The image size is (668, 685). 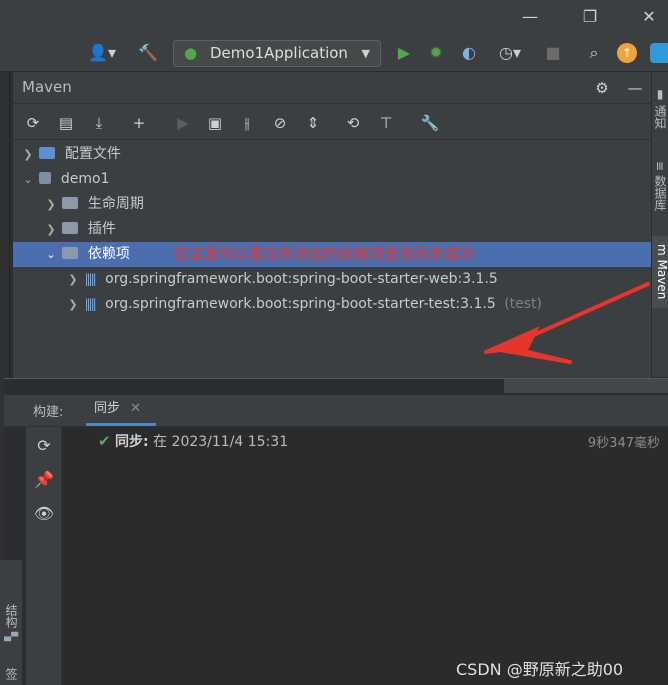 What do you see at coordinates (430, 123) in the screenshot?
I see `wrench-icon: 🔧` at bounding box center [430, 123].